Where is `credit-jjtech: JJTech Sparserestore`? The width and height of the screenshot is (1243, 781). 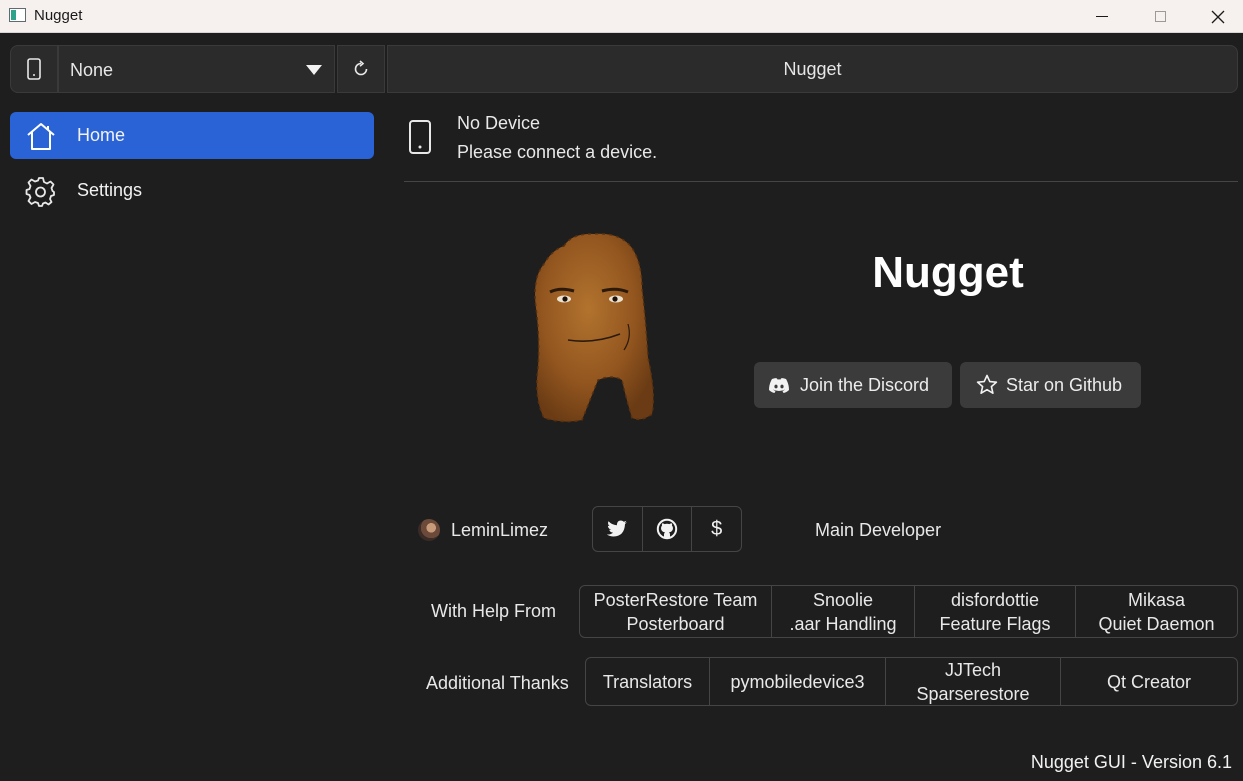 credit-jjtech: JJTech Sparserestore is located at coordinates (973, 681).